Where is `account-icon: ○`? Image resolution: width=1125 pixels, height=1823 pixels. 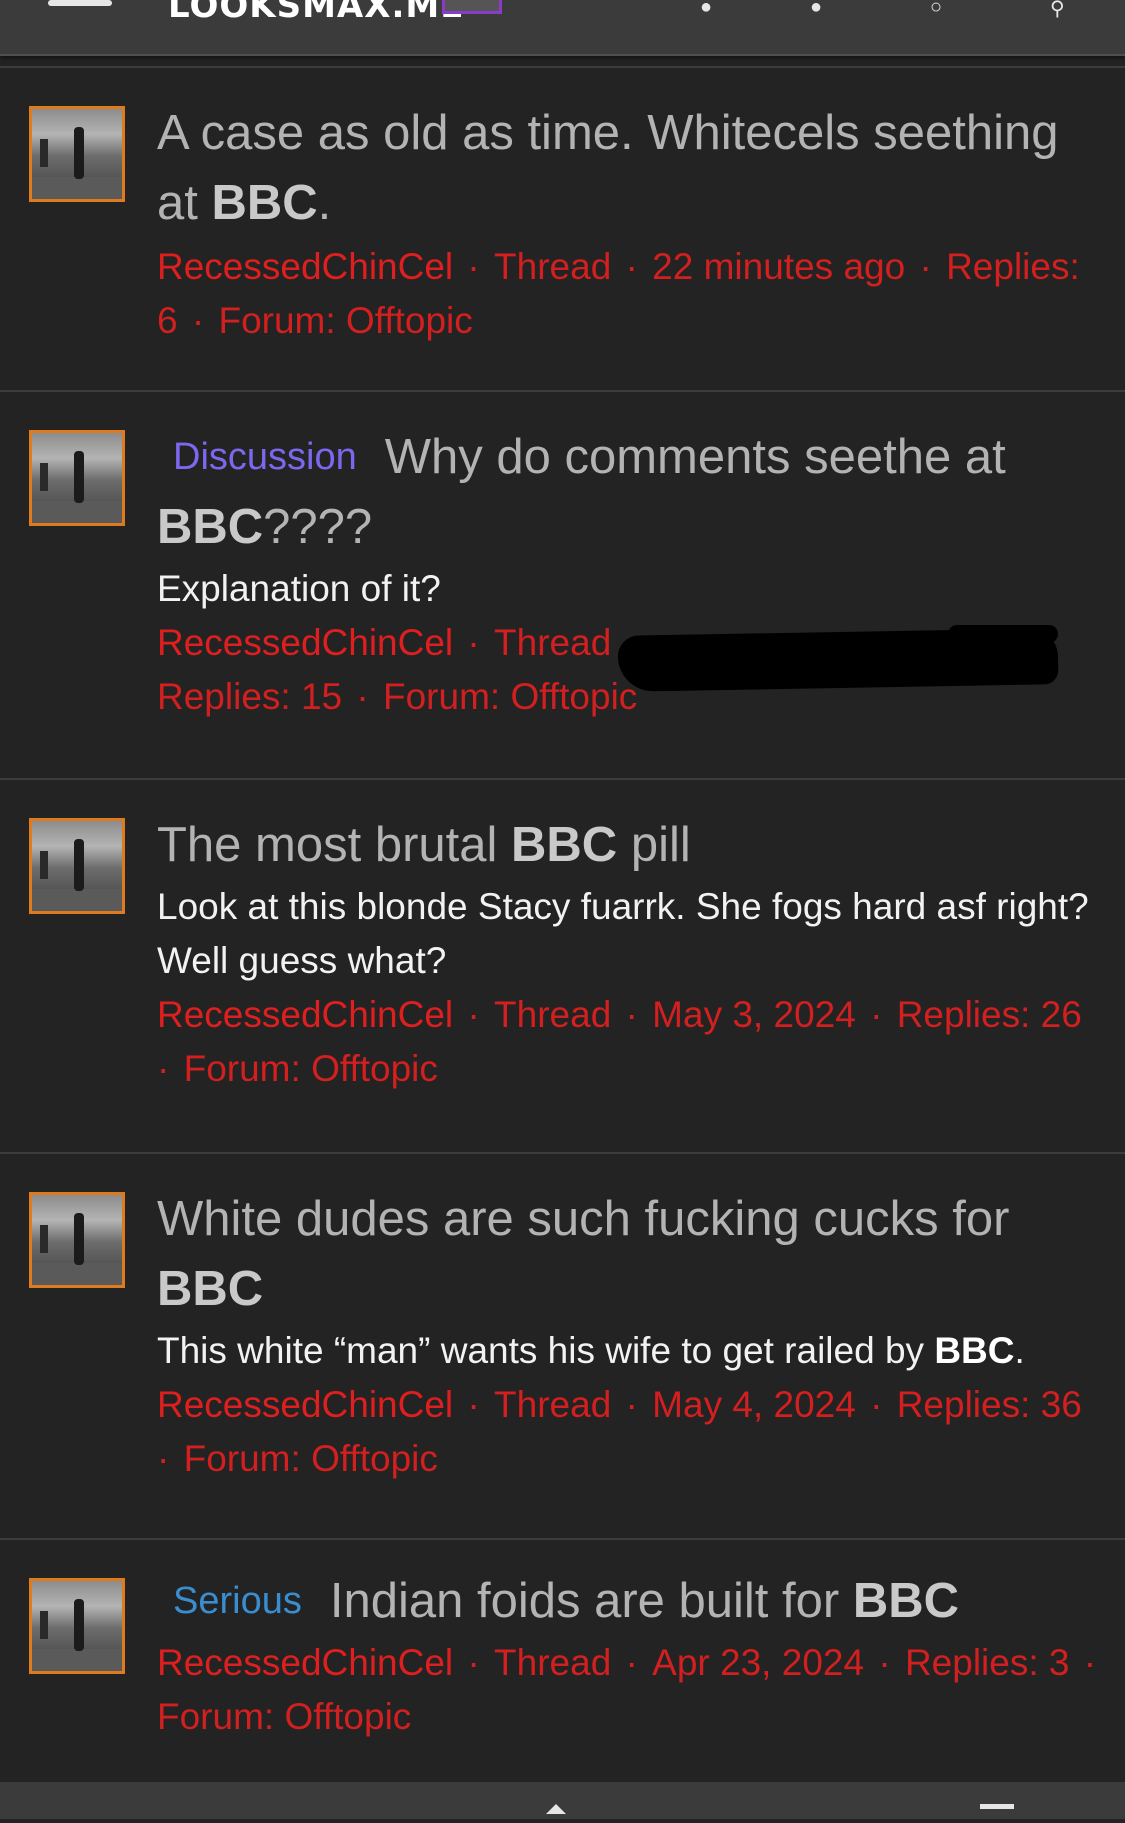 account-icon: ○ is located at coordinates (936, 9).